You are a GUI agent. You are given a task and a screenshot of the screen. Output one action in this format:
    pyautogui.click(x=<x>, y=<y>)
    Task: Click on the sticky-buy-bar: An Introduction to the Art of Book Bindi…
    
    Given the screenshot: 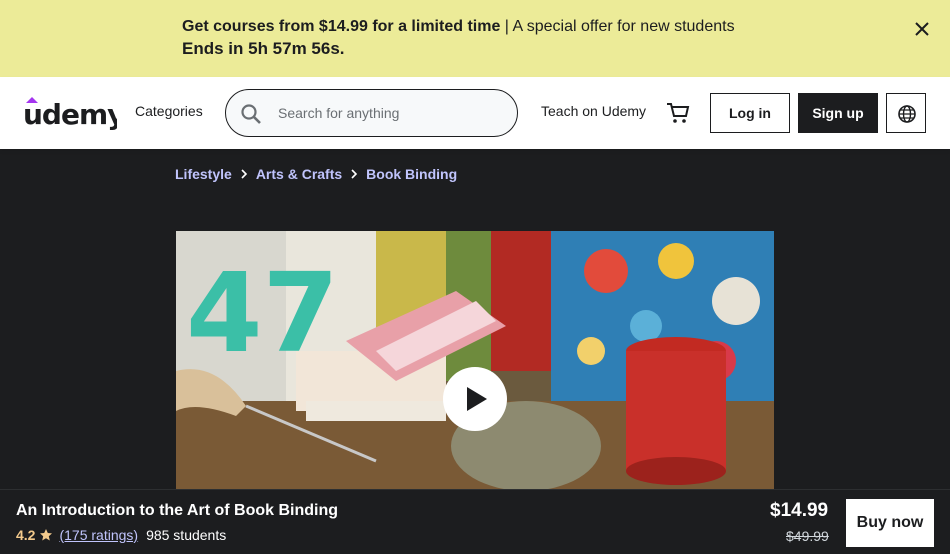 What is the action you would take?
    pyautogui.click(x=475, y=521)
    